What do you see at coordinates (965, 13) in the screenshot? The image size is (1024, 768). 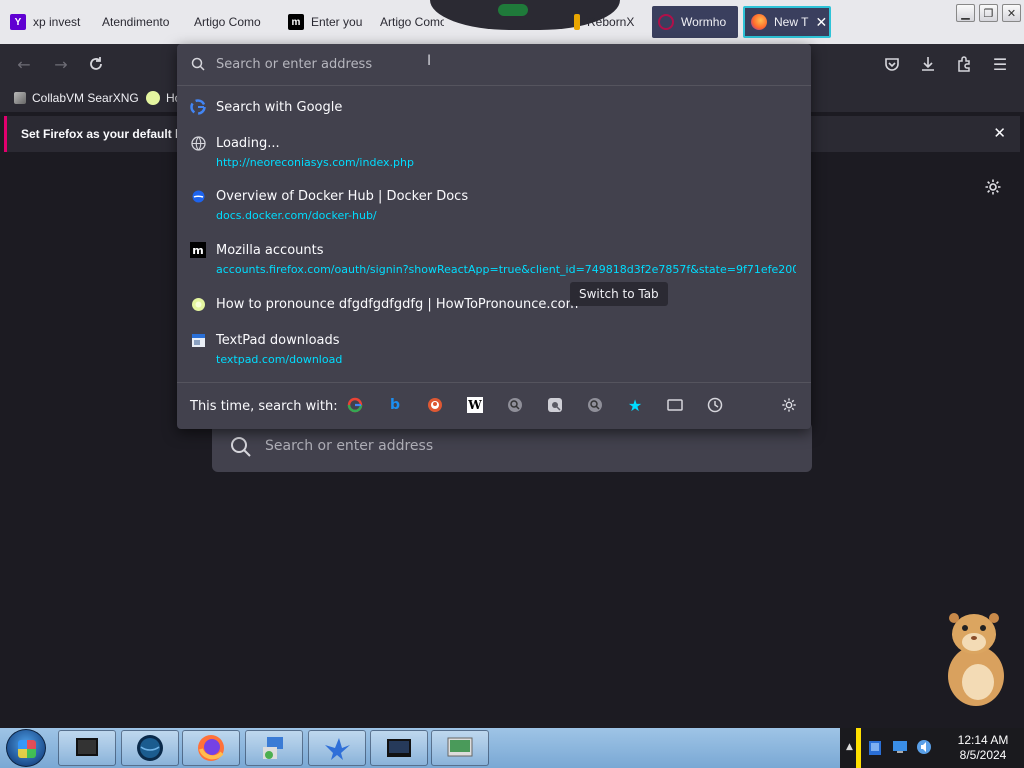 I see `minimize-icon: ▁` at bounding box center [965, 13].